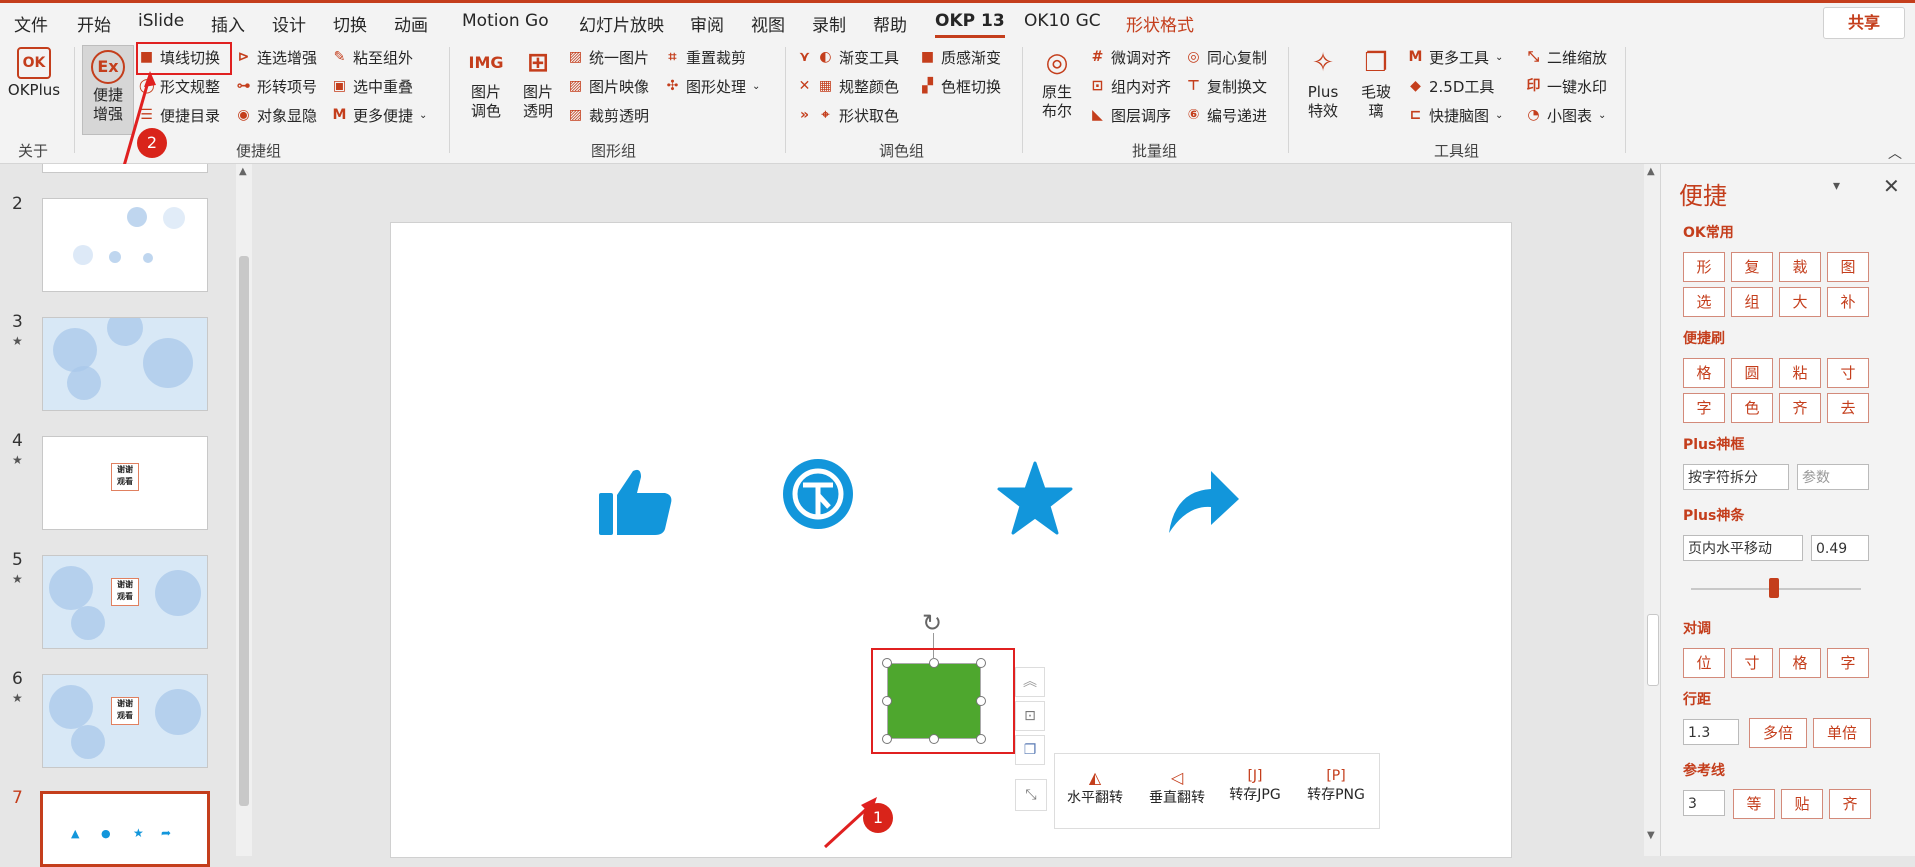  What do you see at coordinates (1031, 795) in the screenshot?
I see `expand-icon: ⤡` at bounding box center [1031, 795].